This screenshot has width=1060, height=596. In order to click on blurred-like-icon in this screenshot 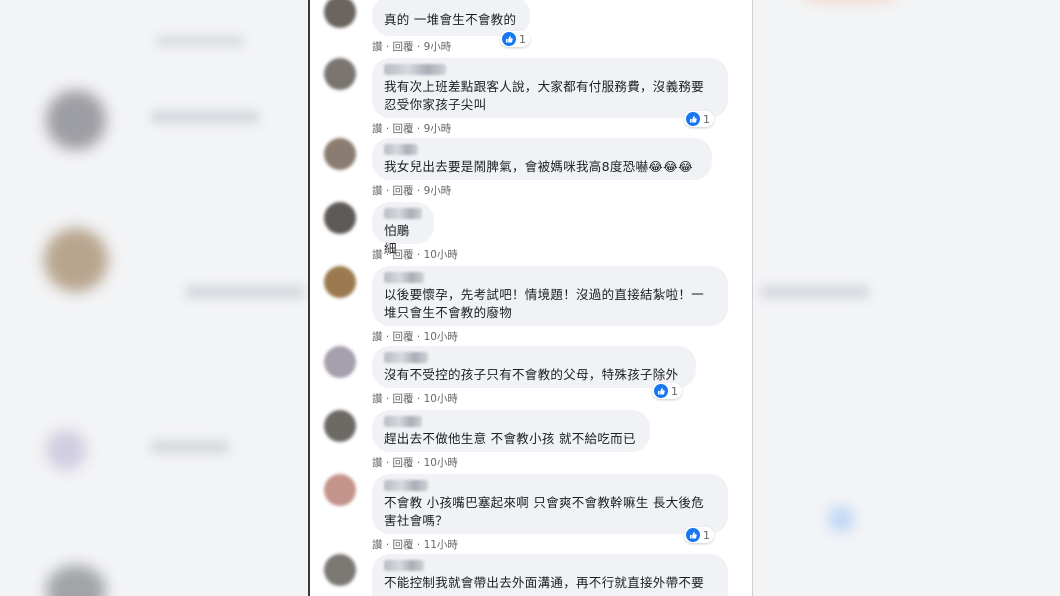, I will do `click(841, 519)`.